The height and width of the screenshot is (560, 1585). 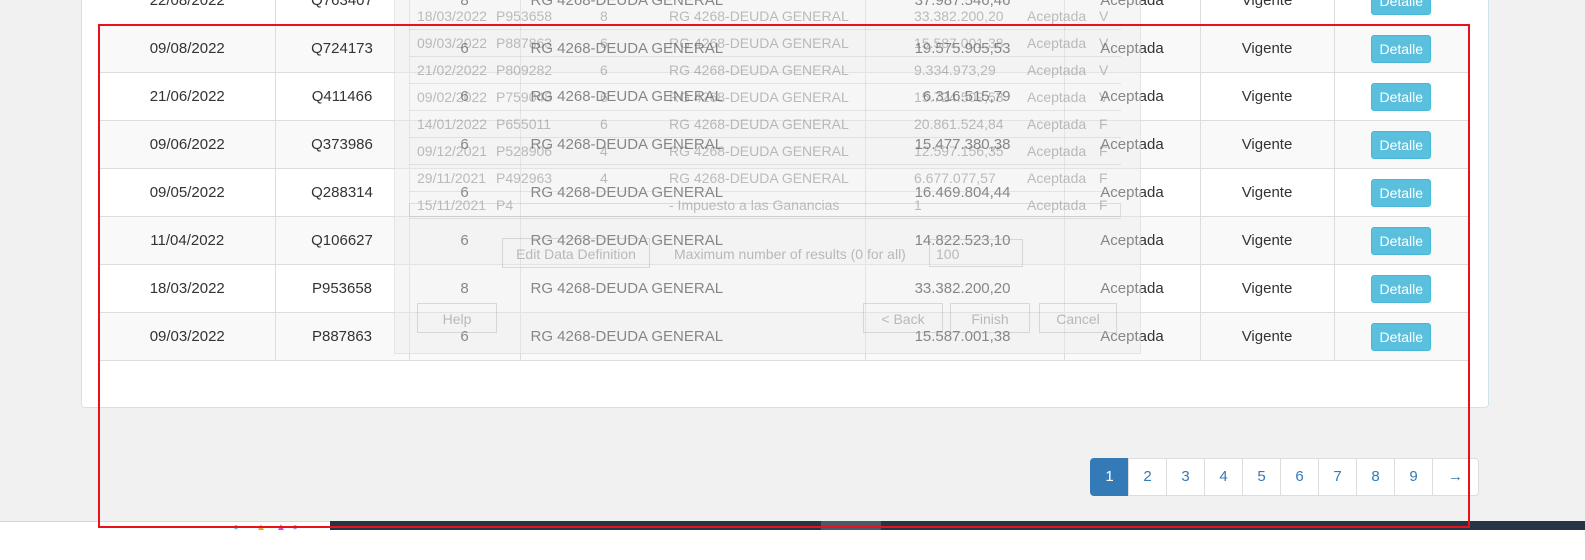 What do you see at coordinates (341, 48) in the screenshot?
I see `row-plan-number: Q724173` at bounding box center [341, 48].